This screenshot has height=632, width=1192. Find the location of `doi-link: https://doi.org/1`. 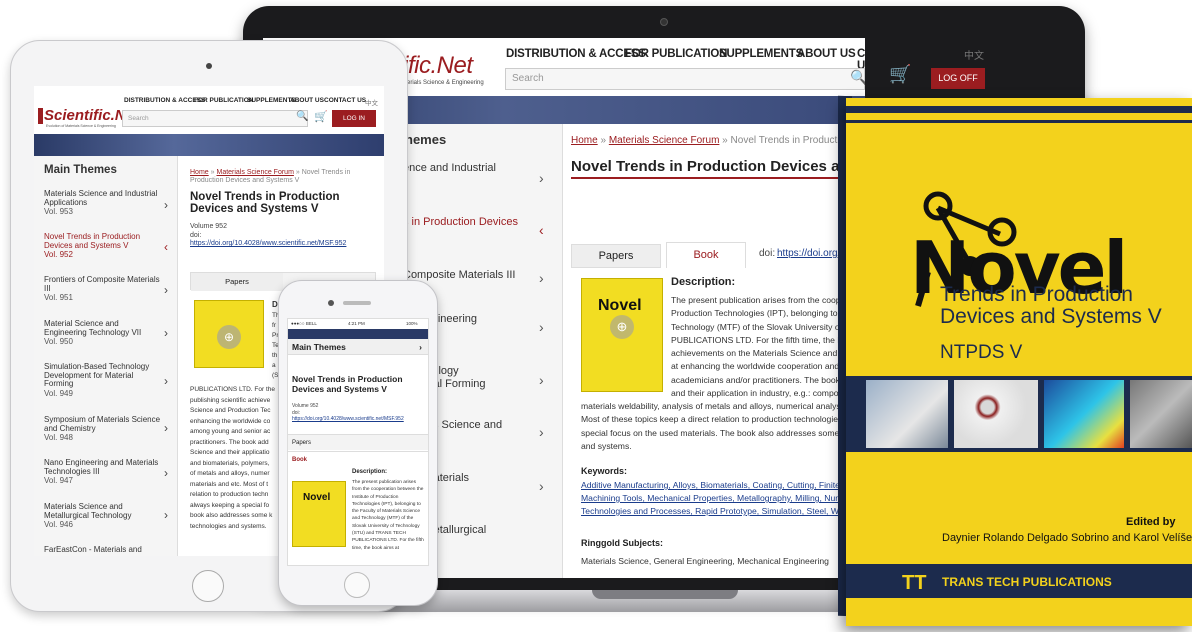

doi-link: https://doi.org/1 is located at coordinates (811, 253).